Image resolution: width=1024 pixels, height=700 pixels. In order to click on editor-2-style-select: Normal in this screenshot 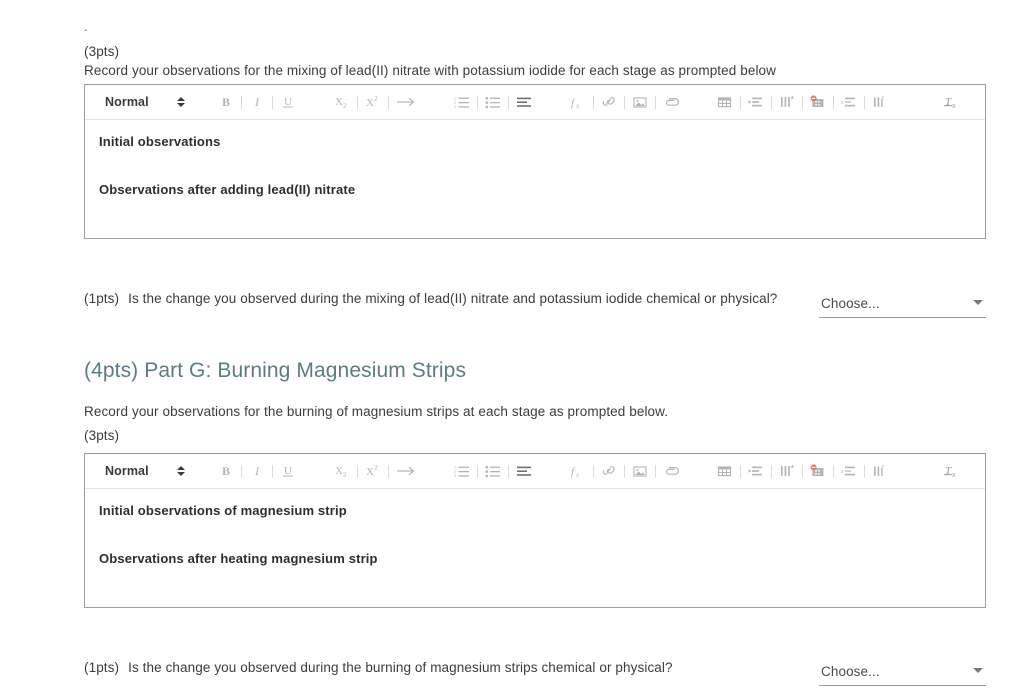, I will do `click(142, 471)`.